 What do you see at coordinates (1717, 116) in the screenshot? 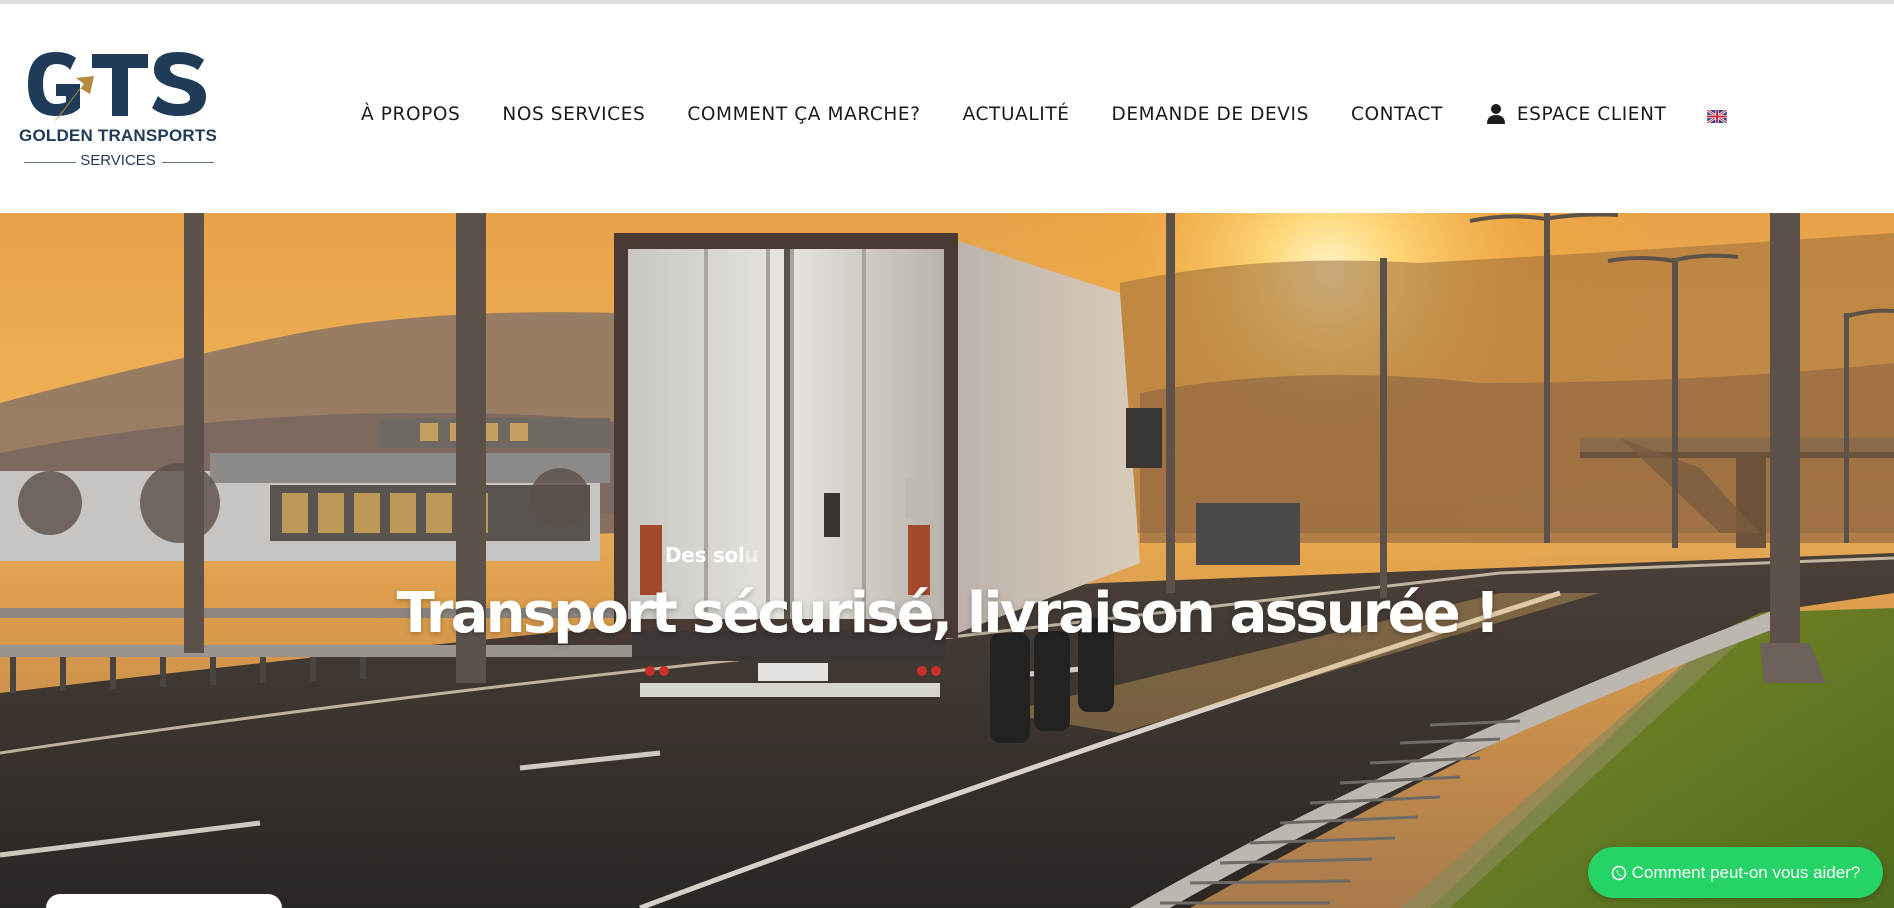
I see `uk-flag-icon` at bounding box center [1717, 116].